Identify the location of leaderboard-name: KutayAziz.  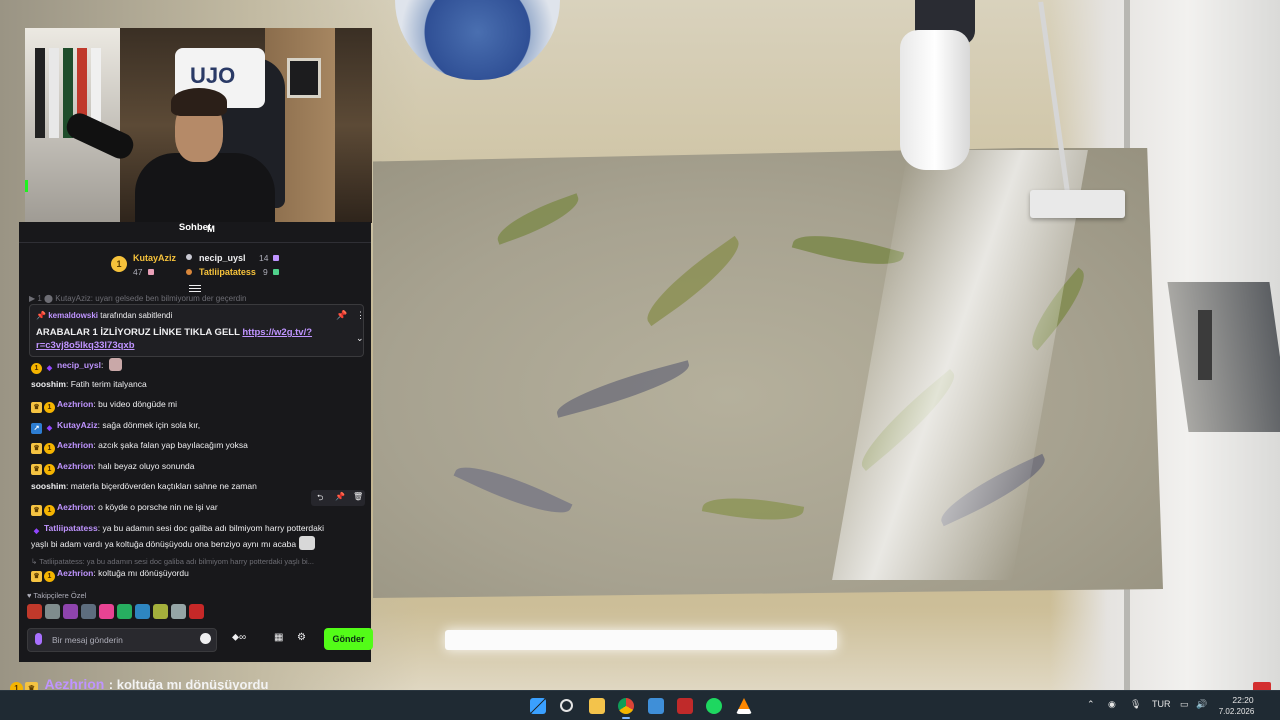
(154, 258).